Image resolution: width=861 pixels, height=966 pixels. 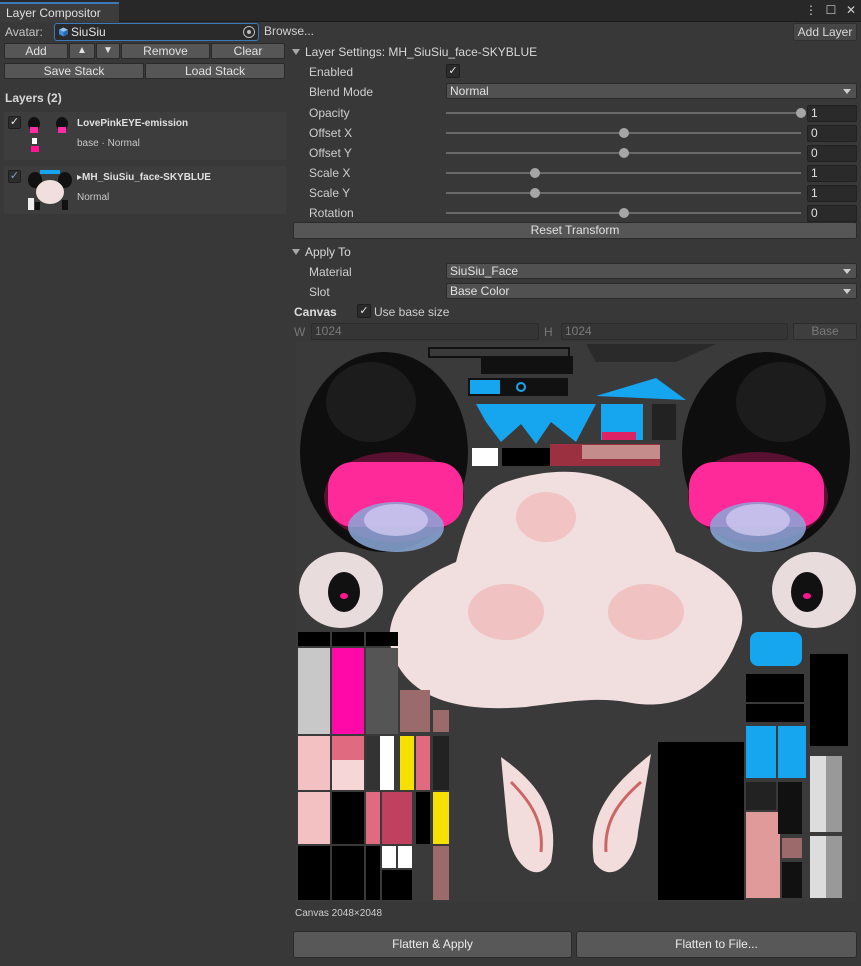 I want to click on enabled-label: Enabled, so click(x=331, y=72).